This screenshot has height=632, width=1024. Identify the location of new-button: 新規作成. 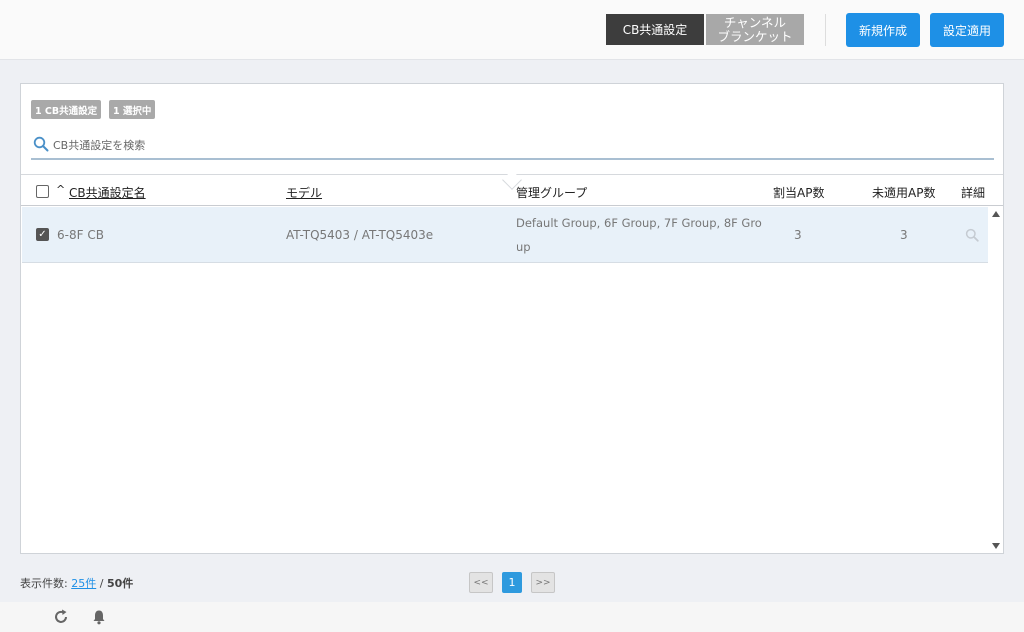
(883, 30).